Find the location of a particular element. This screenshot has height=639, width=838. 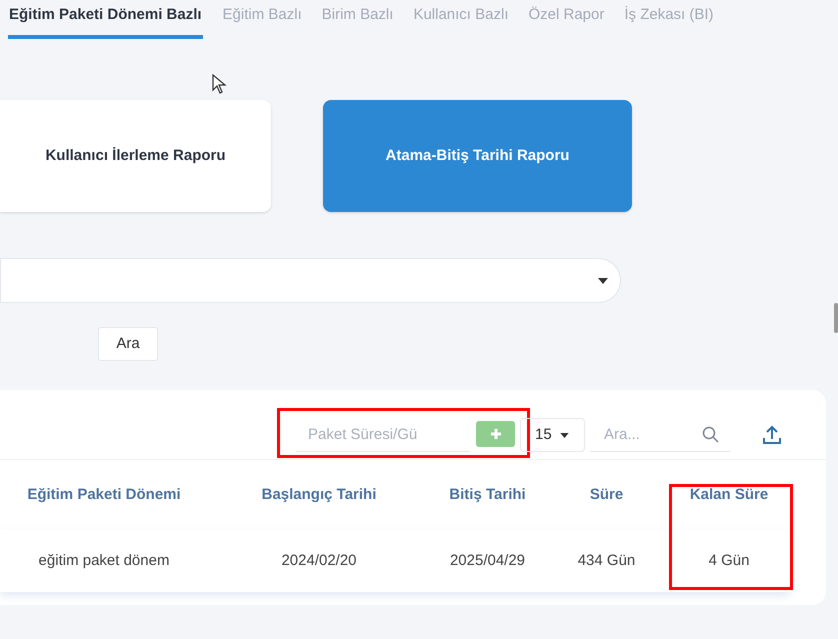

table-cell-text: 2025/04/29 is located at coordinates (487, 560).